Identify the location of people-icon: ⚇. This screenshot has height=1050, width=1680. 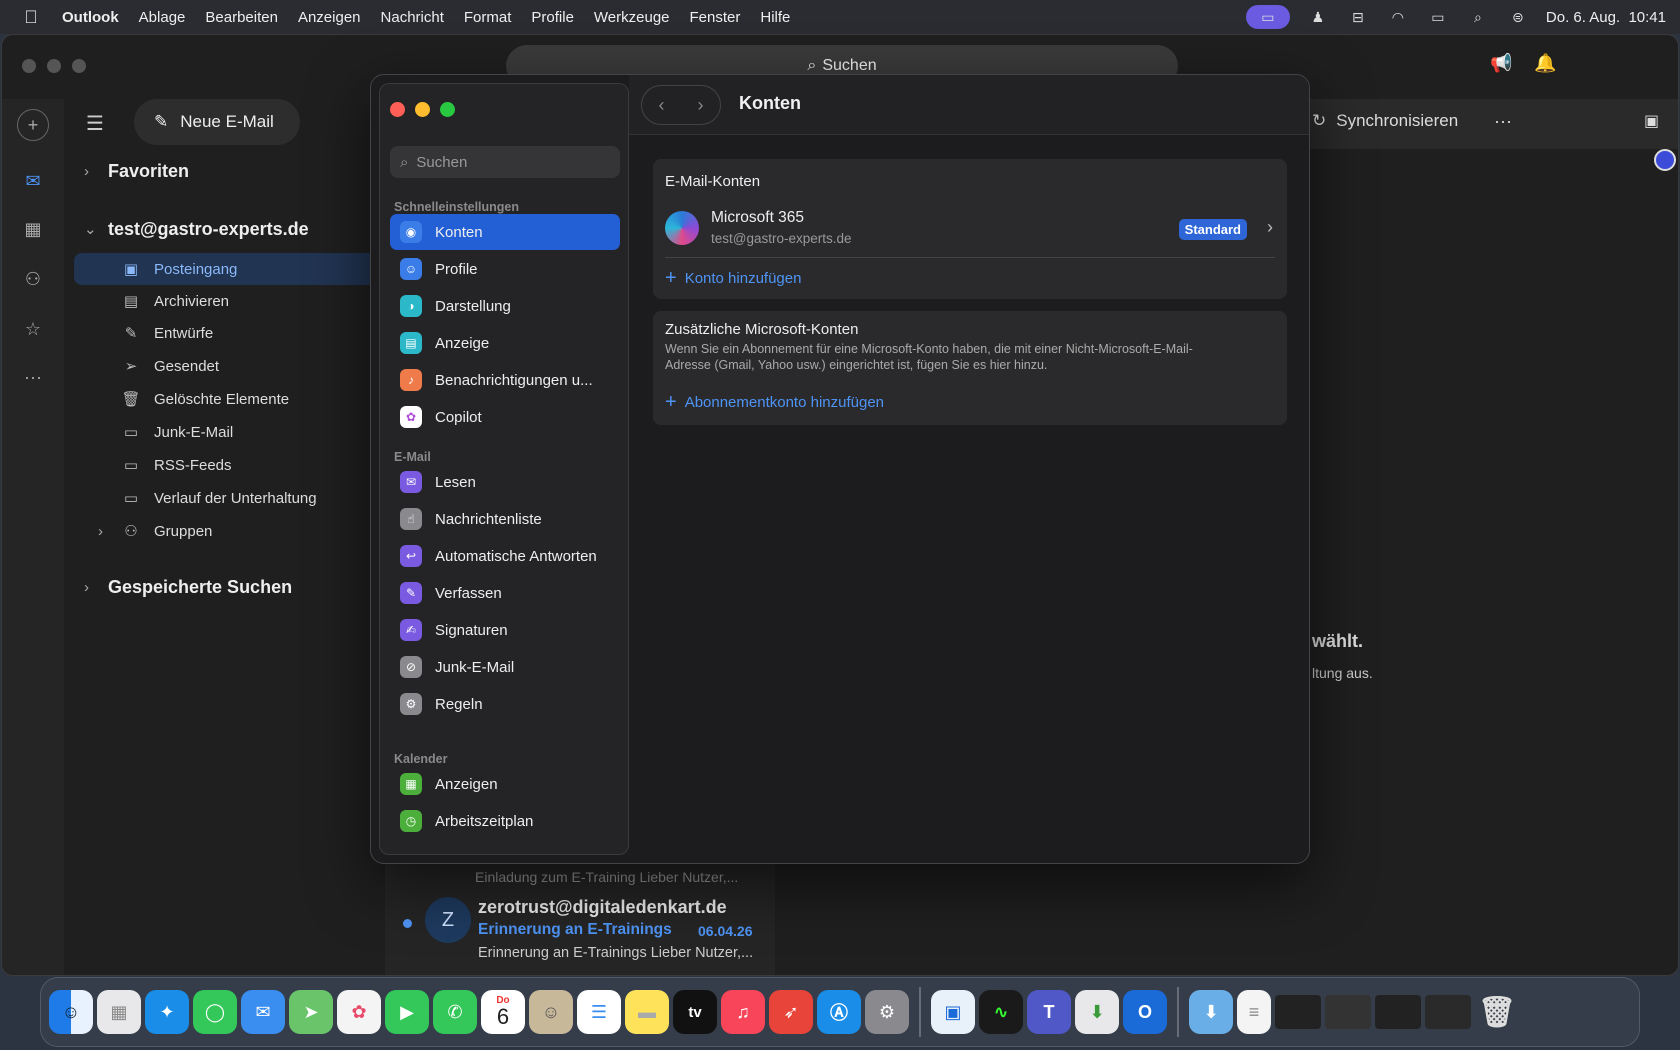
(33, 279).